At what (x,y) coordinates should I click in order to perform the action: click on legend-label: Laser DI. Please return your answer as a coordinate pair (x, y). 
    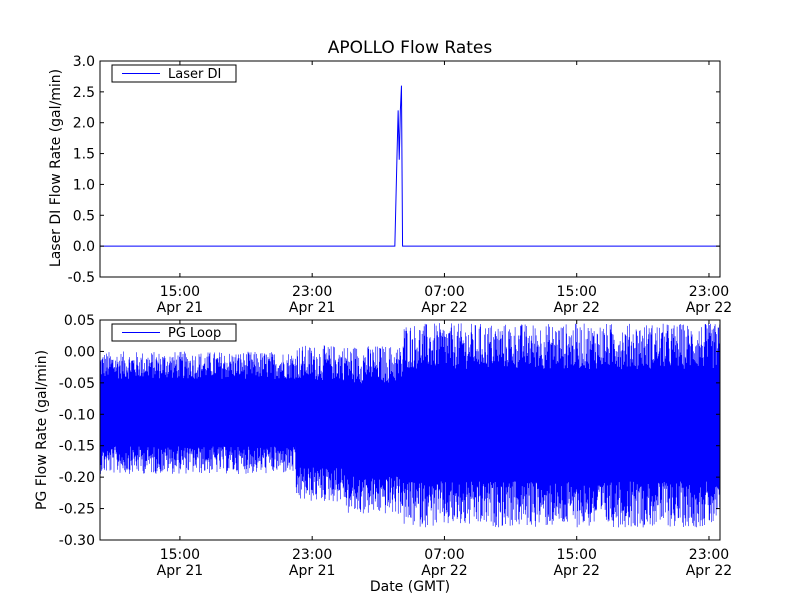
    Looking at the image, I should click on (194, 74).